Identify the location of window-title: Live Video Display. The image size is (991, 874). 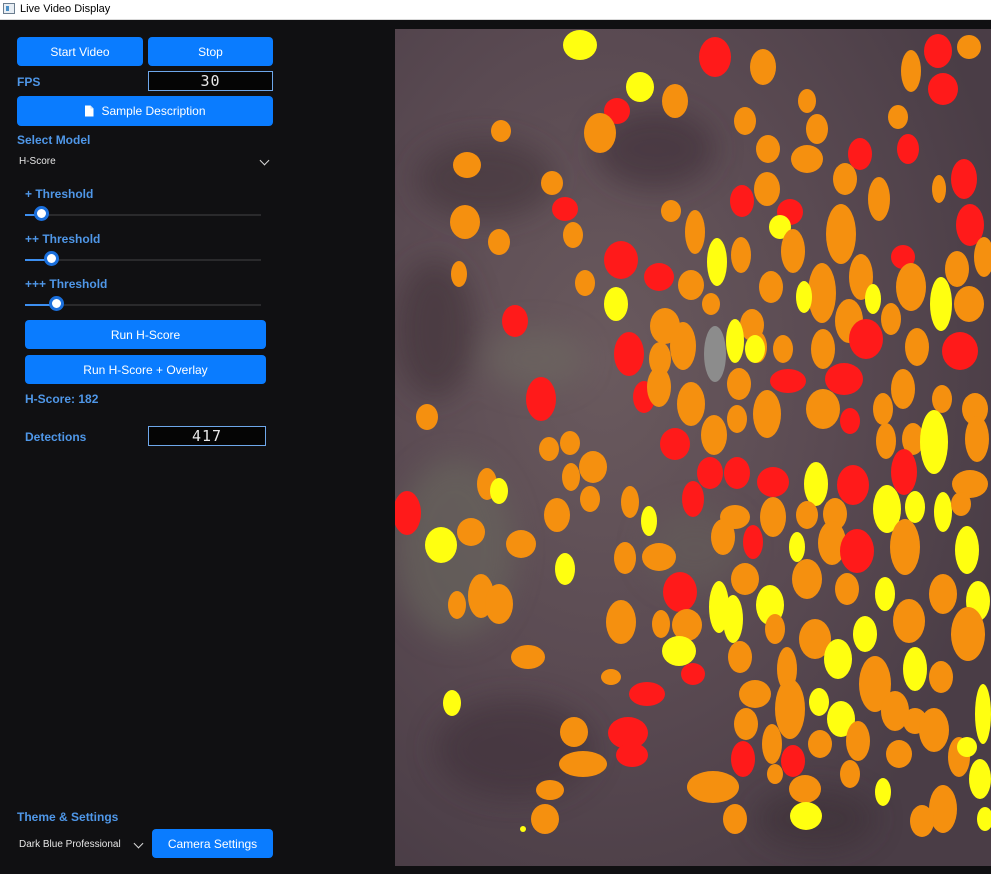
(65, 9).